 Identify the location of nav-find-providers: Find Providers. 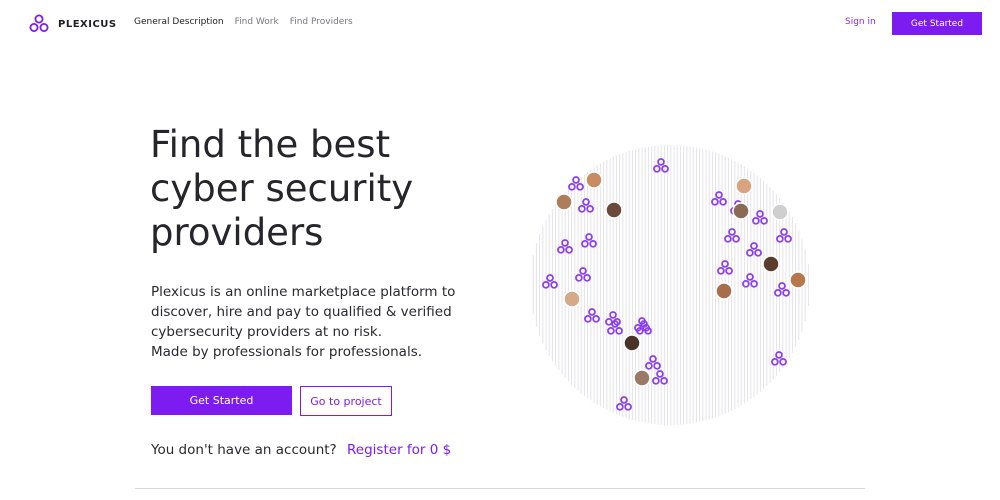
(321, 22).